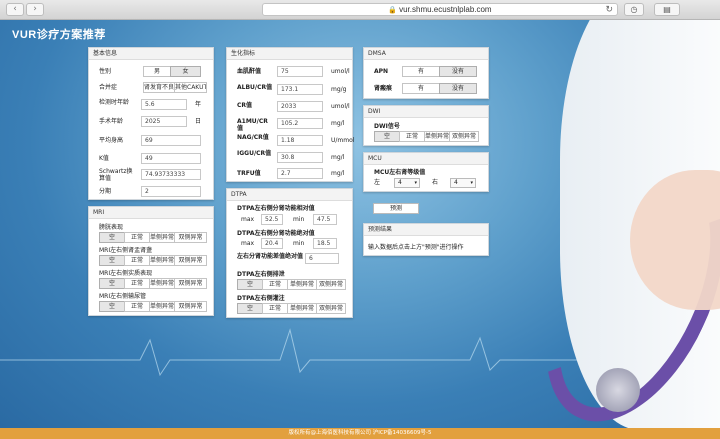 The height and width of the screenshot is (439, 720). I want to click on address-bar: 🔒 vur.shmu.ecustnlplab.com ↻, so click(440, 9).